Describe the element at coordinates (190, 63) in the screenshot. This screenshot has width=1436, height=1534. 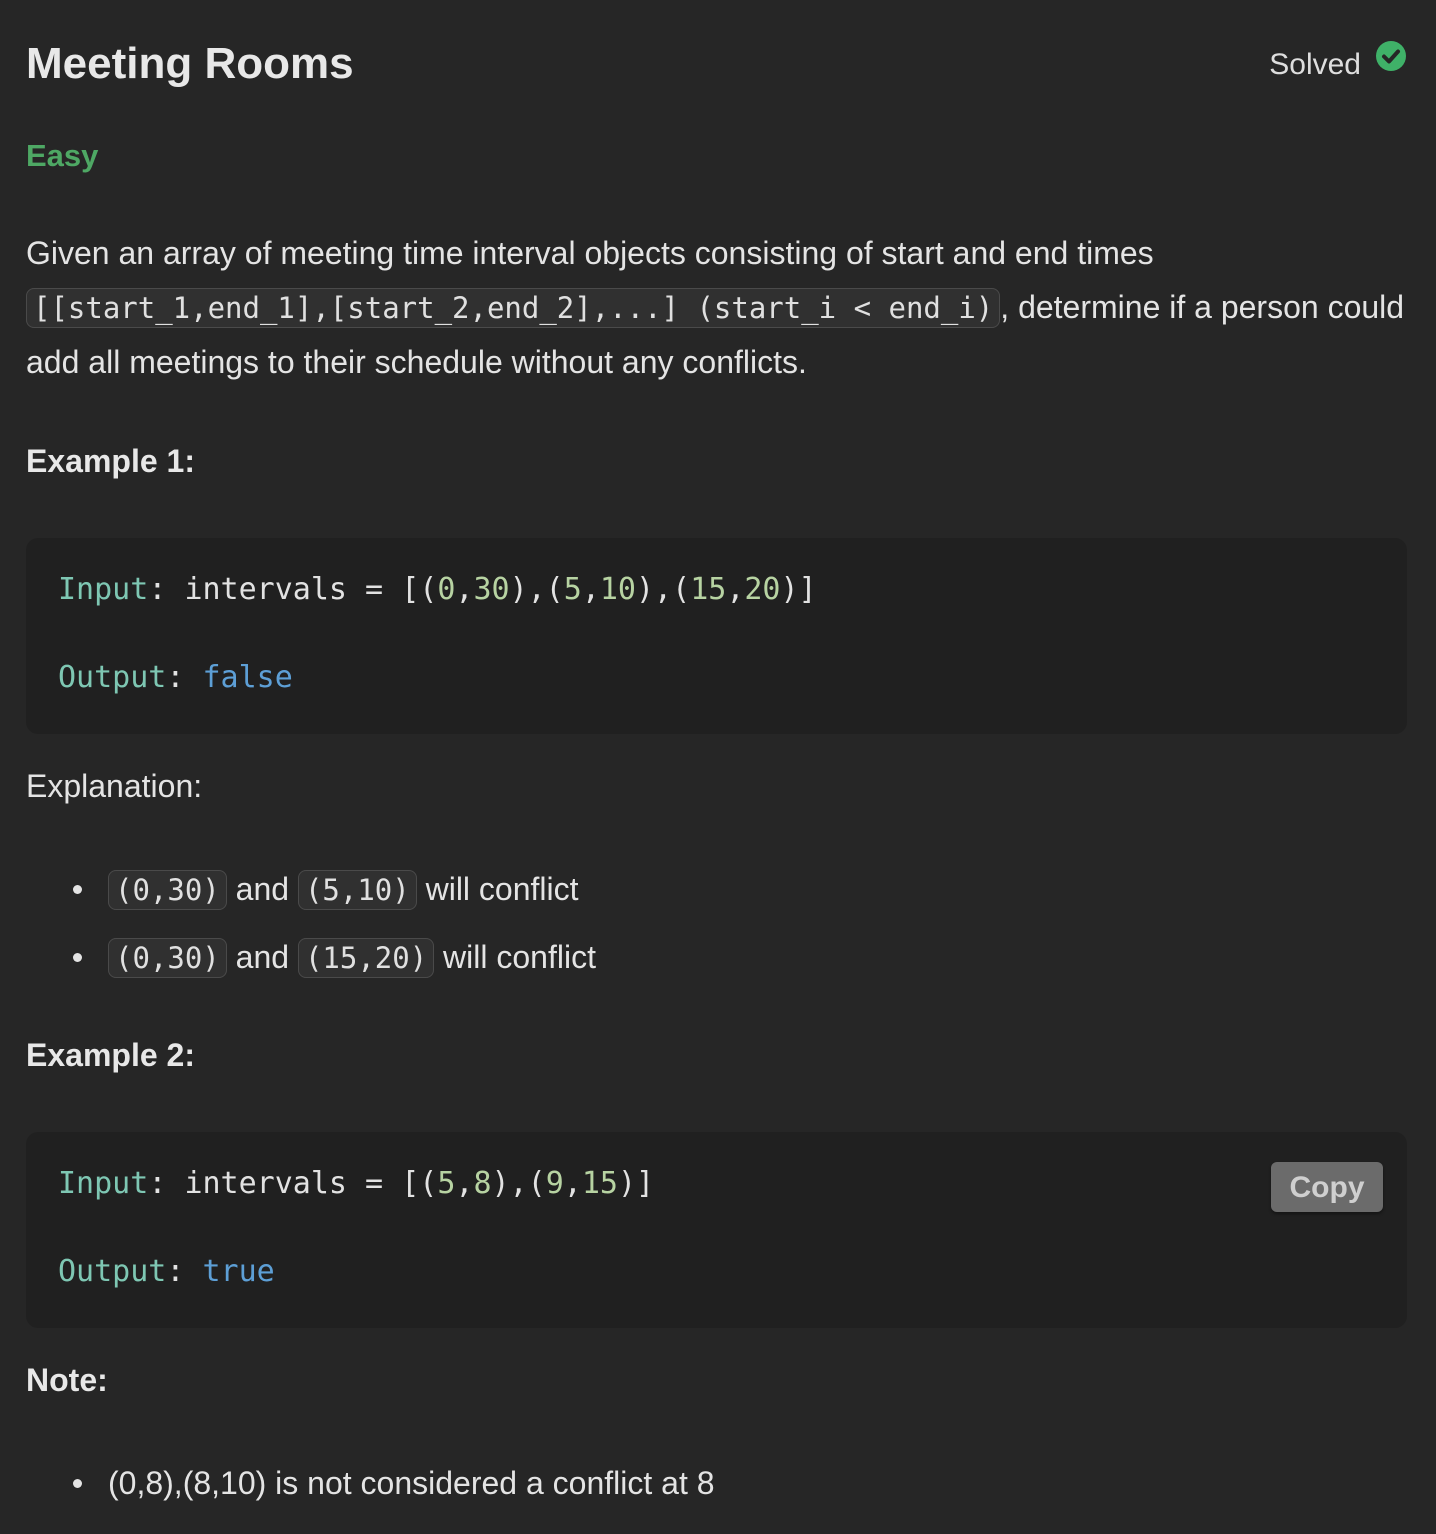
I see `problem-title: Meeting Rooms` at that location.